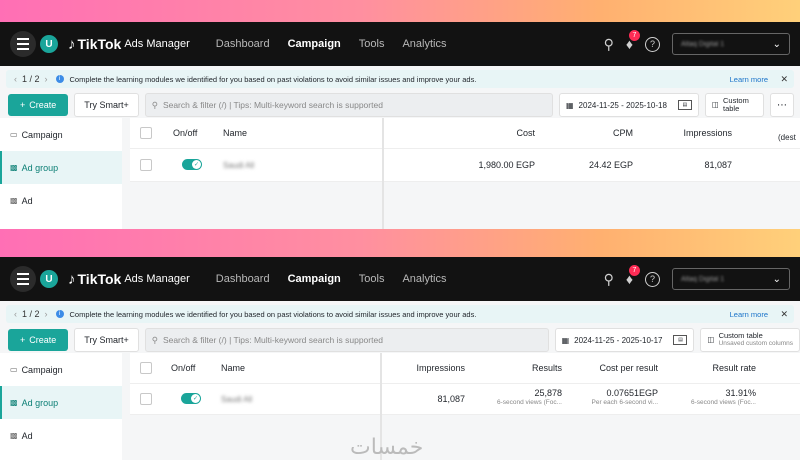  I want to click on header-results: Results, so click(521, 368).